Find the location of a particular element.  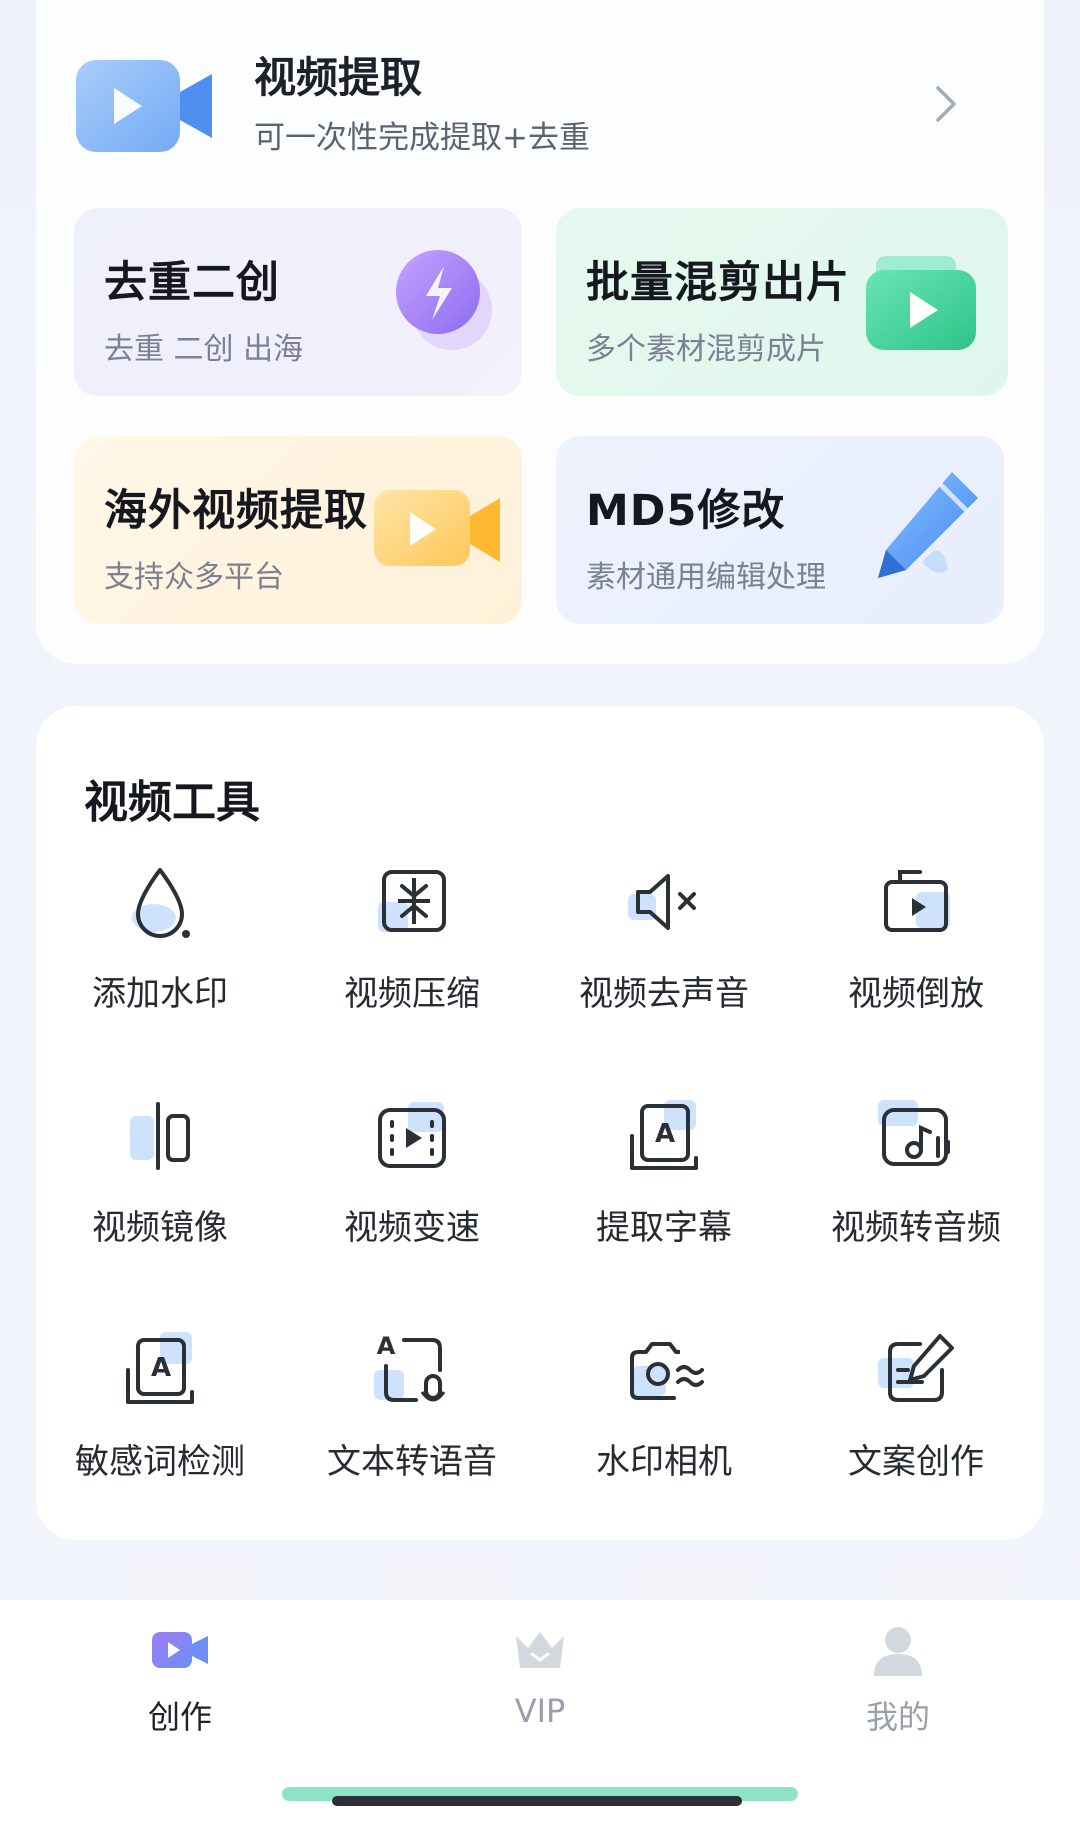

subtitle-icon: A is located at coordinates (664, 1135).